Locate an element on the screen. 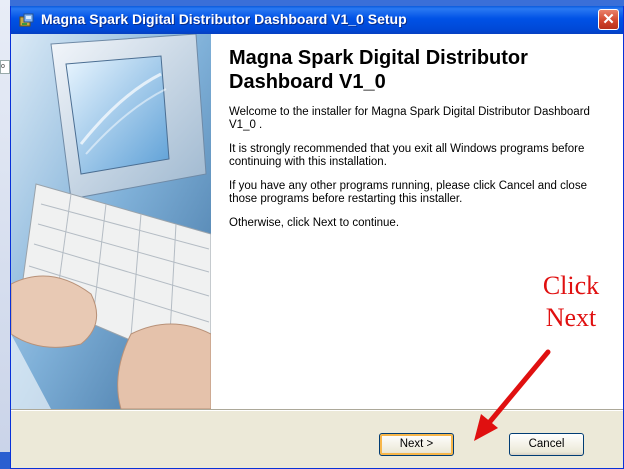  button-separator is located at coordinates (317, 410).